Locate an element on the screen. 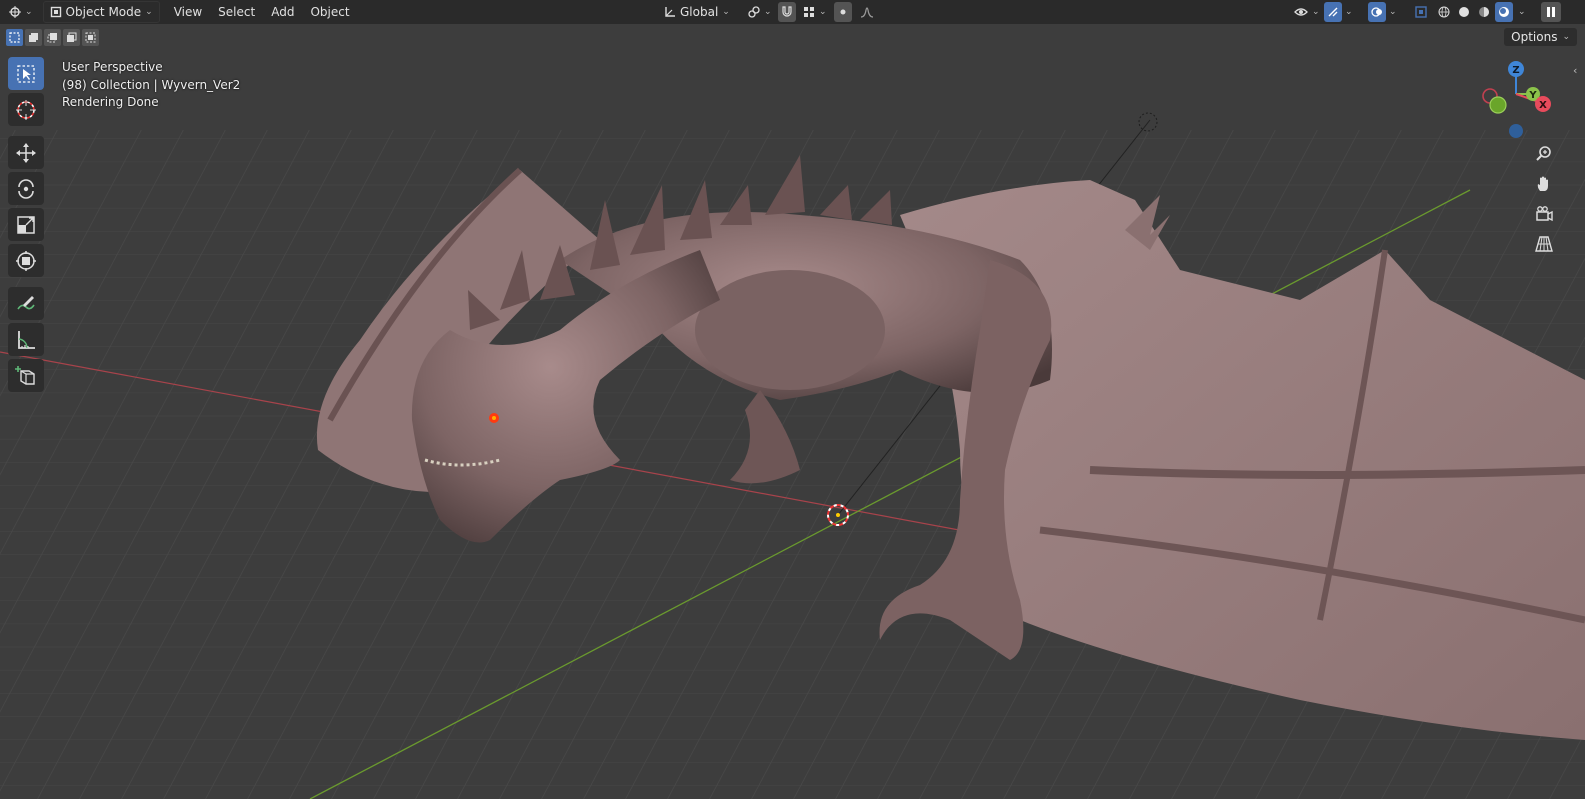 This screenshot has height=799, width=1585. orientation-label: Global is located at coordinates (699, 12).